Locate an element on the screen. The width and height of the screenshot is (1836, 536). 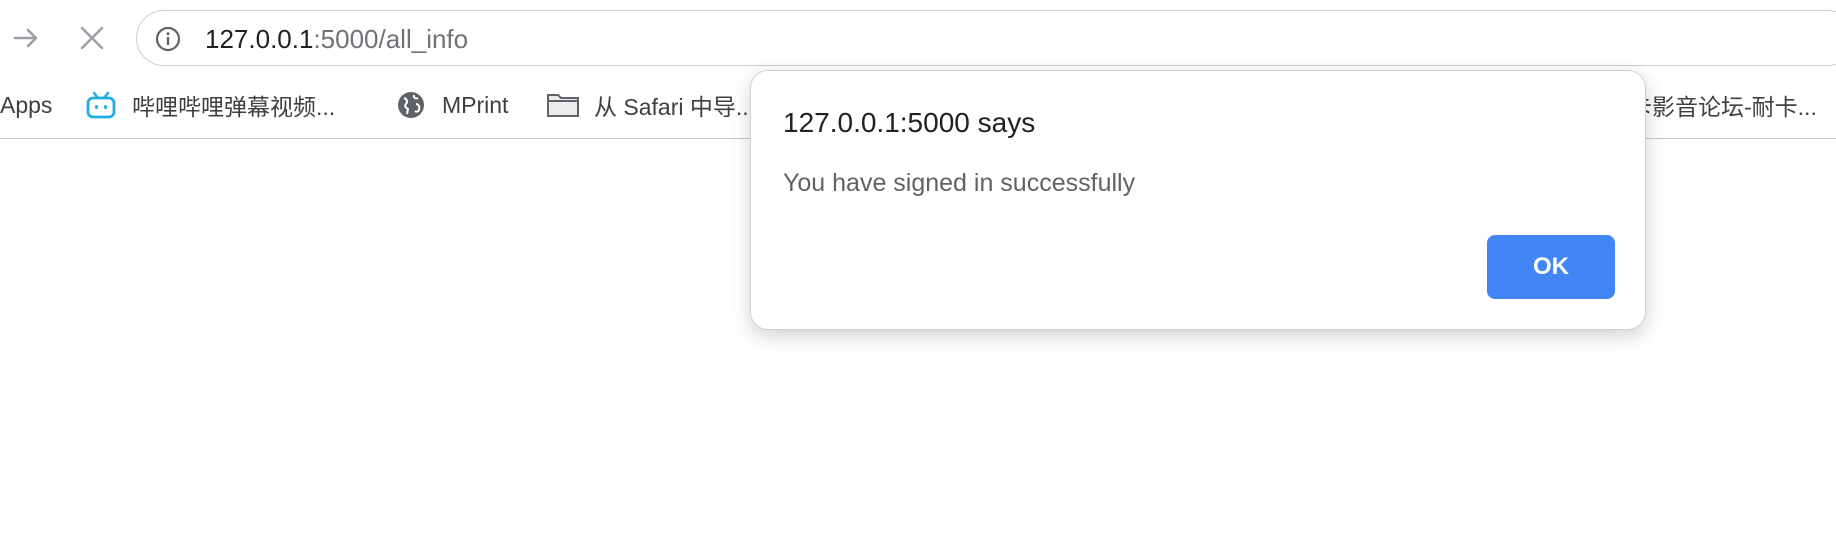
dialog-title: 127.0.0.1:5000 says is located at coordinates (909, 122).